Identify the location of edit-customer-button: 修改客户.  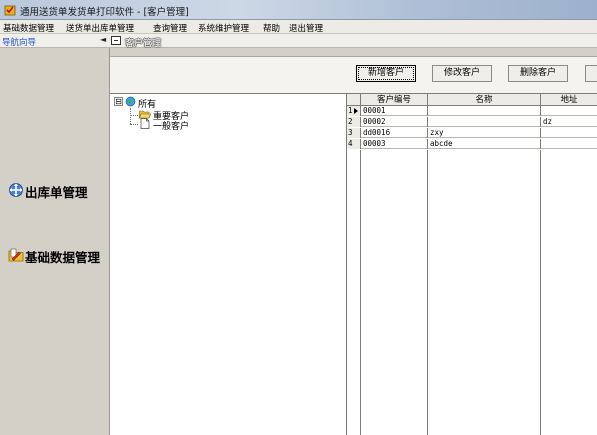
(462, 73).